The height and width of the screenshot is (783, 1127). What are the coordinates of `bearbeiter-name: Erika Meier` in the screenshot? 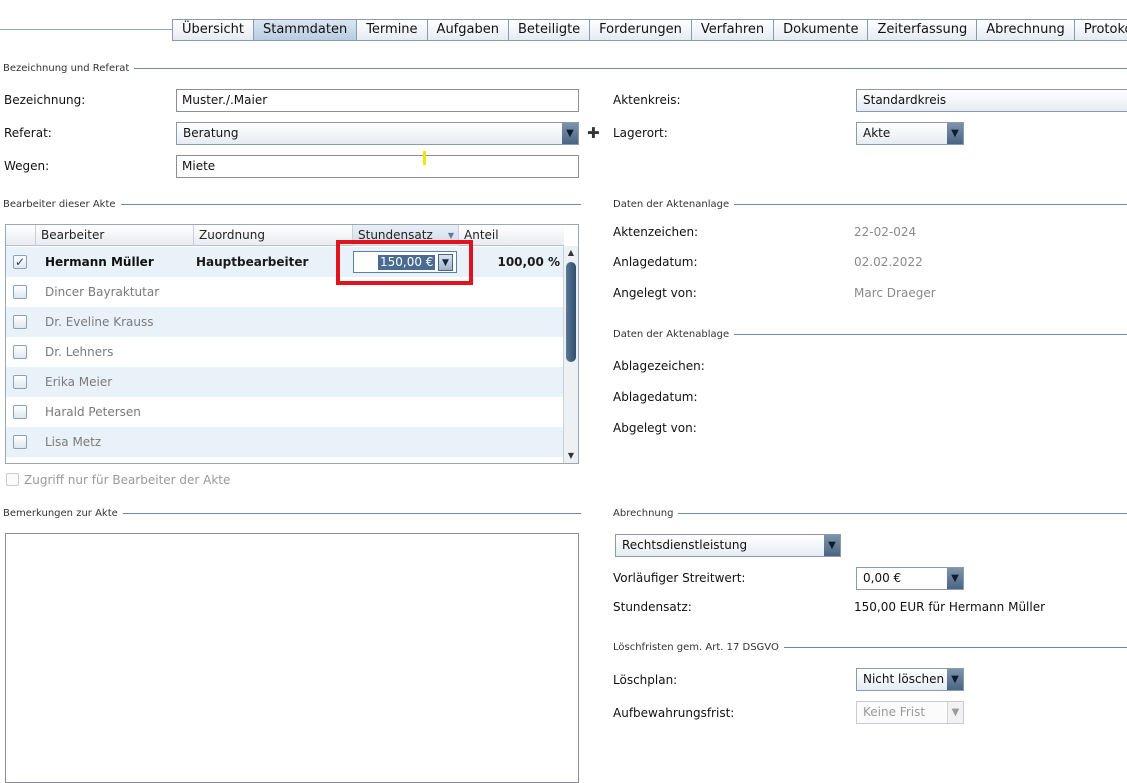 It's located at (79, 382).